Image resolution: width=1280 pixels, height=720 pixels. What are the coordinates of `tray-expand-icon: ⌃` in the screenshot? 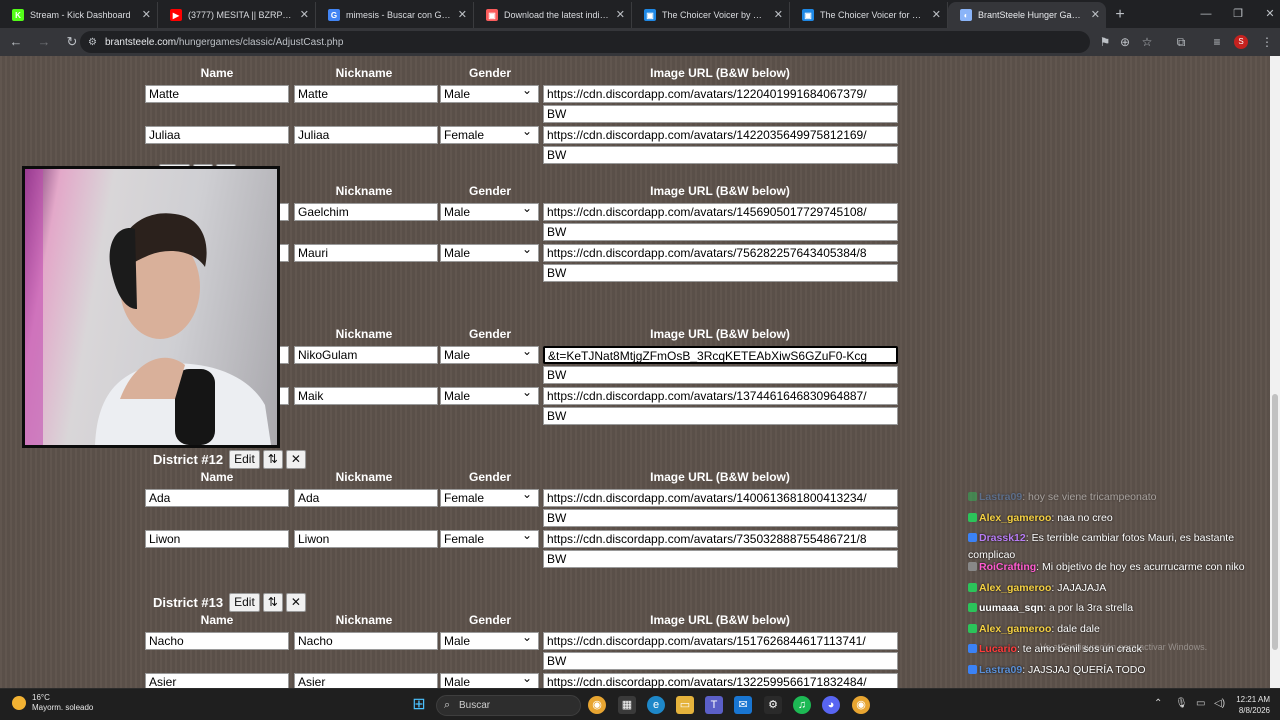 It's located at (1158, 703).